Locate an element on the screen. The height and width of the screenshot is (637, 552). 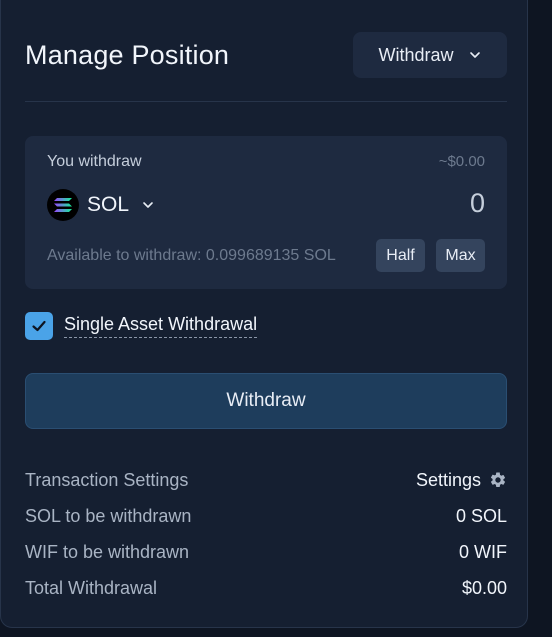
single-asset-checkbox is located at coordinates (39, 326).